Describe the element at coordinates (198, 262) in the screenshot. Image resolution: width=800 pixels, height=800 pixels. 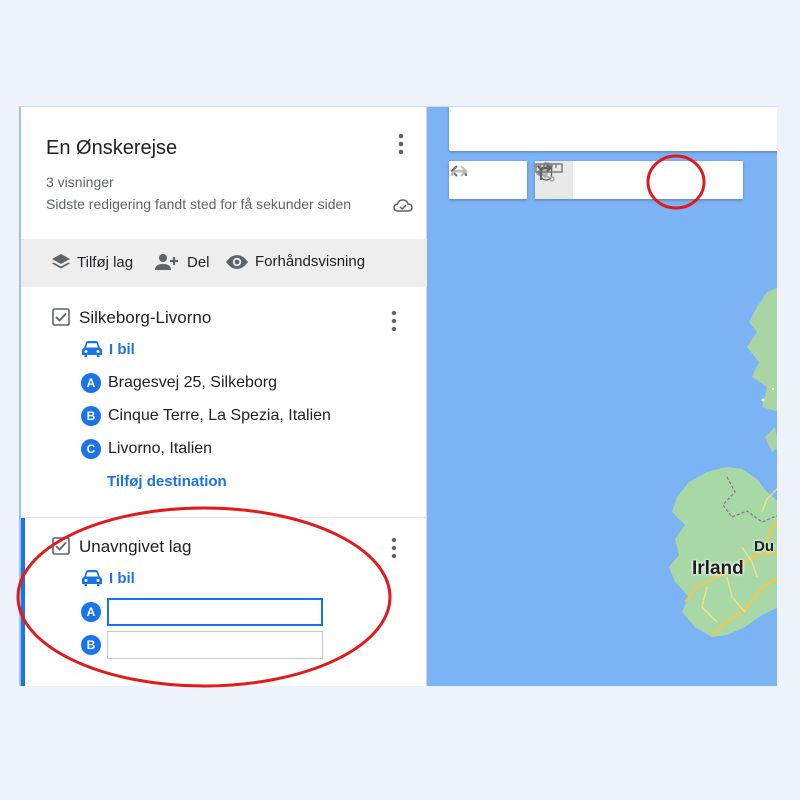
I see `share-label: Del` at that location.